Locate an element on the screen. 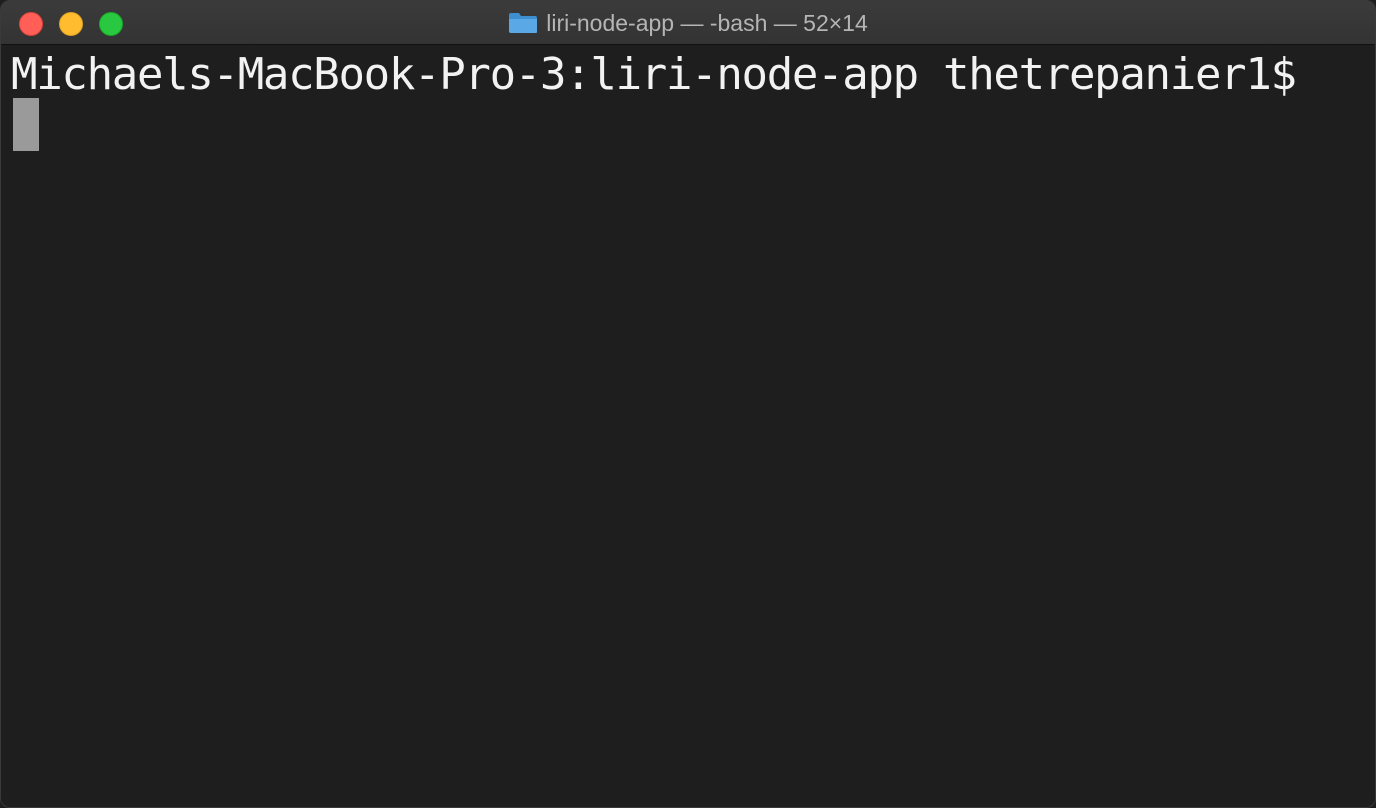 This screenshot has height=808, width=1376. folder-icon is located at coordinates (523, 23).